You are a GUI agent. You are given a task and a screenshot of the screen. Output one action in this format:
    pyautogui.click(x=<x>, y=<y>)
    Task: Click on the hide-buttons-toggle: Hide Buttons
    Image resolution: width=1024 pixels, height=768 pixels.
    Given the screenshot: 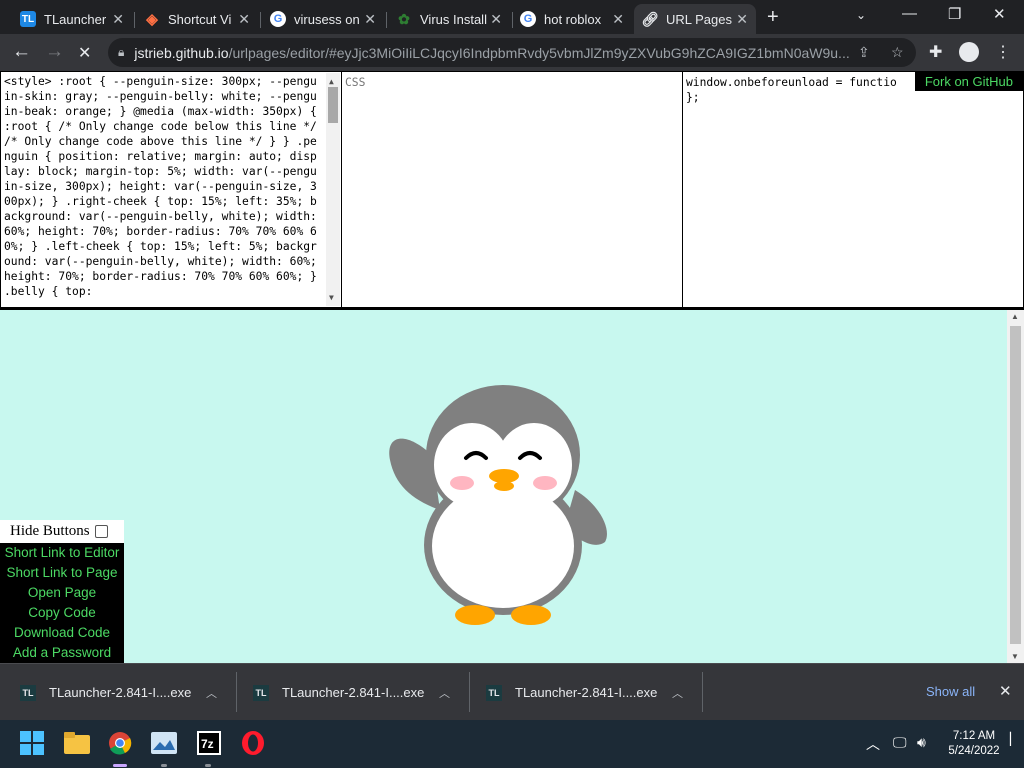 What is the action you would take?
    pyautogui.click(x=62, y=531)
    